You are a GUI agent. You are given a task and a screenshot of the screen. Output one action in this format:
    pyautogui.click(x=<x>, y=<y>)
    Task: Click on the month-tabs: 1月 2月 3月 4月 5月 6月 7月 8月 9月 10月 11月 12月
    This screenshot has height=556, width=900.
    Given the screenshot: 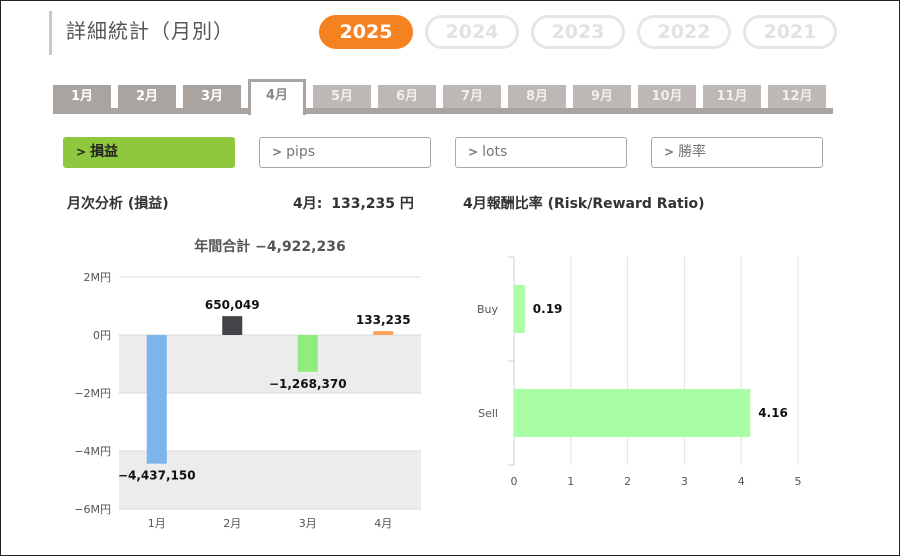 What is the action you would take?
    pyautogui.click(x=443, y=97)
    